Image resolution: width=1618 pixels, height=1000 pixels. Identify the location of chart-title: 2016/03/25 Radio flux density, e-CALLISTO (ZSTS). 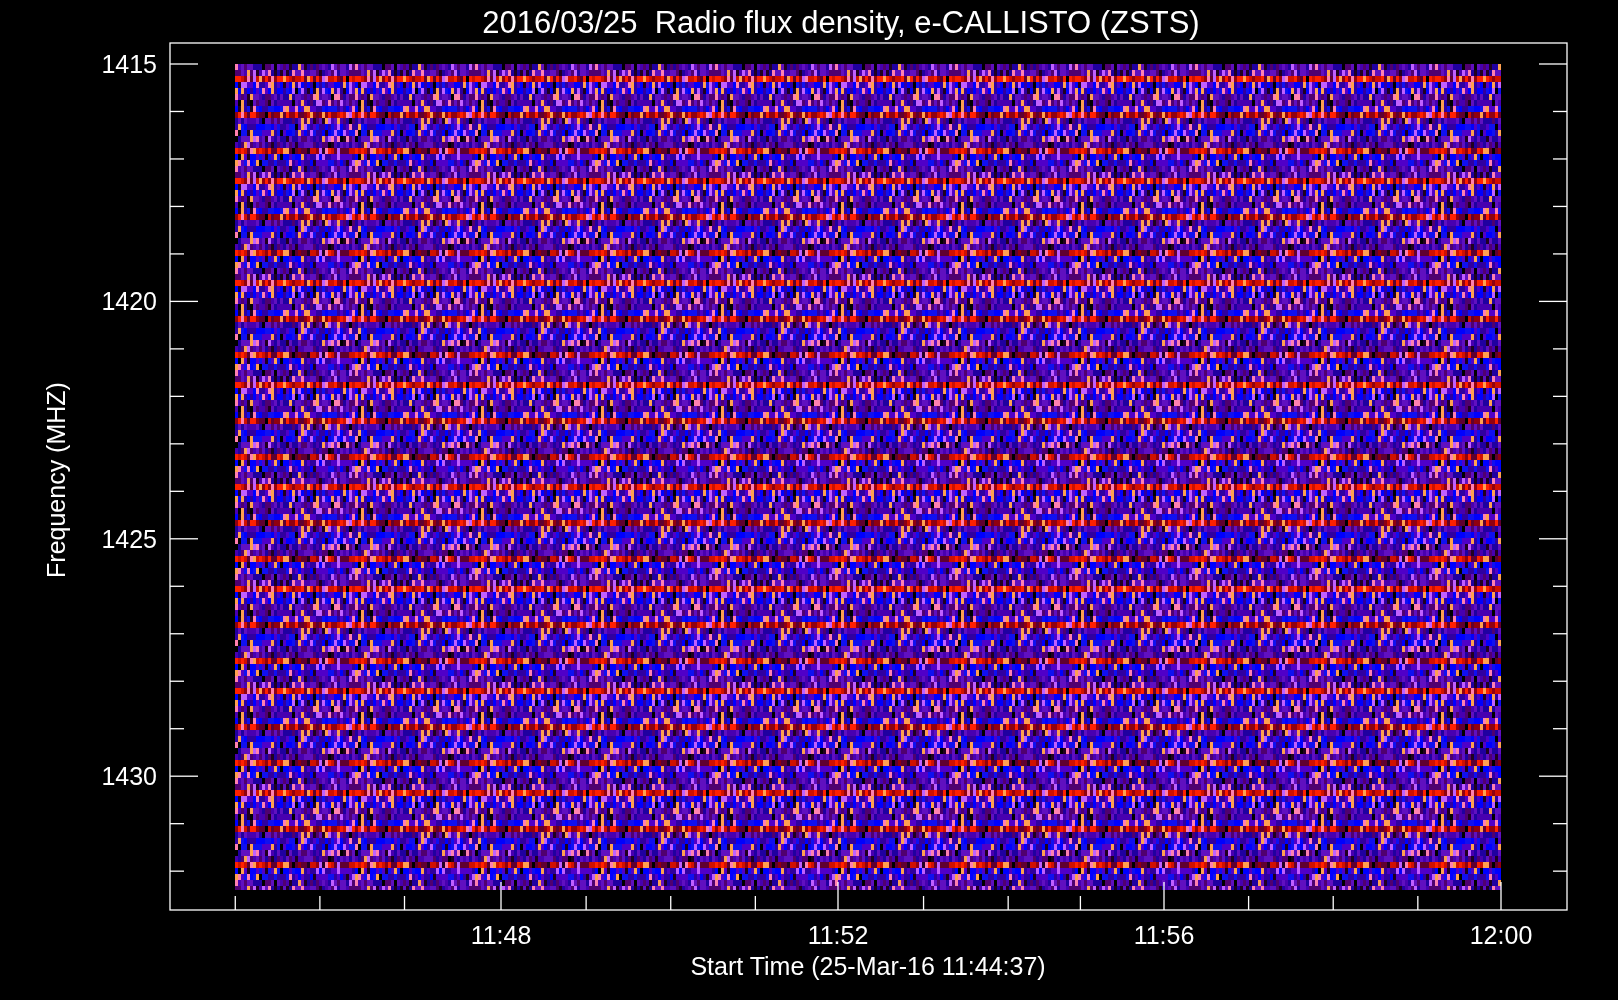
(841, 22).